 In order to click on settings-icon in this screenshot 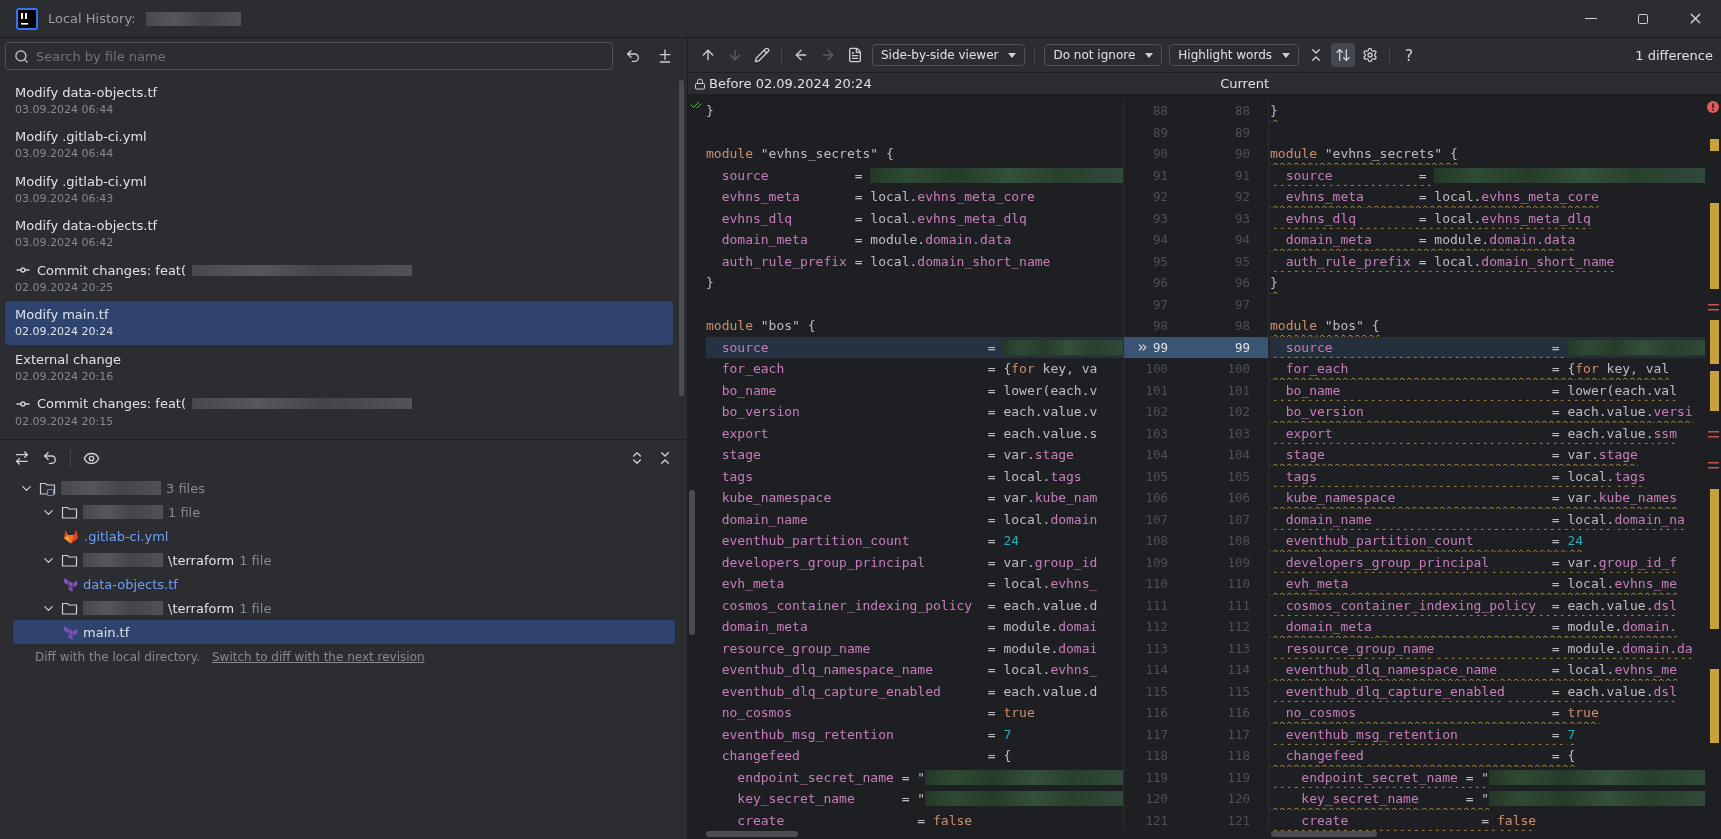, I will do `click(1370, 55)`.